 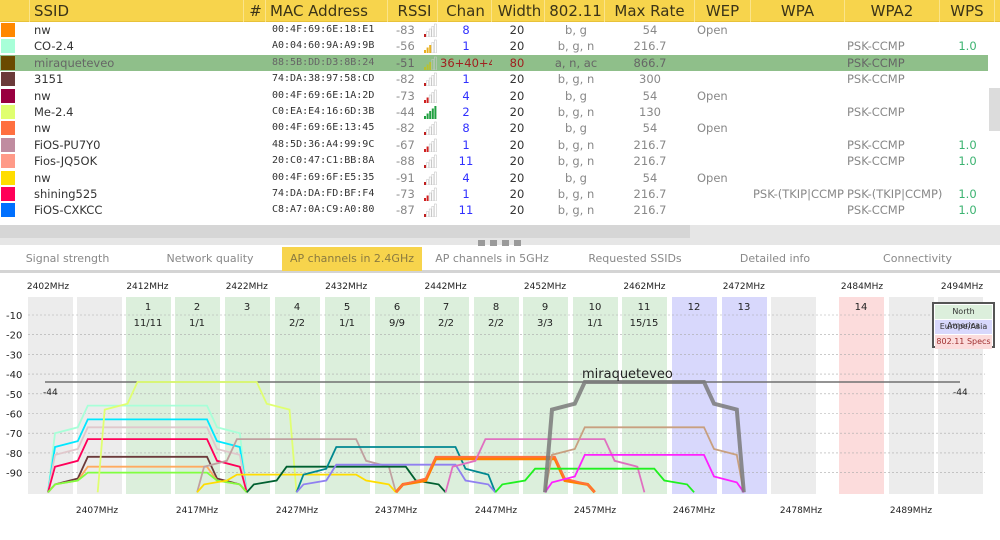 What do you see at coordinates (415, 11) in the screenshot?
I see `rssi-column-header: RSSI` at bounding box center [415, 11].